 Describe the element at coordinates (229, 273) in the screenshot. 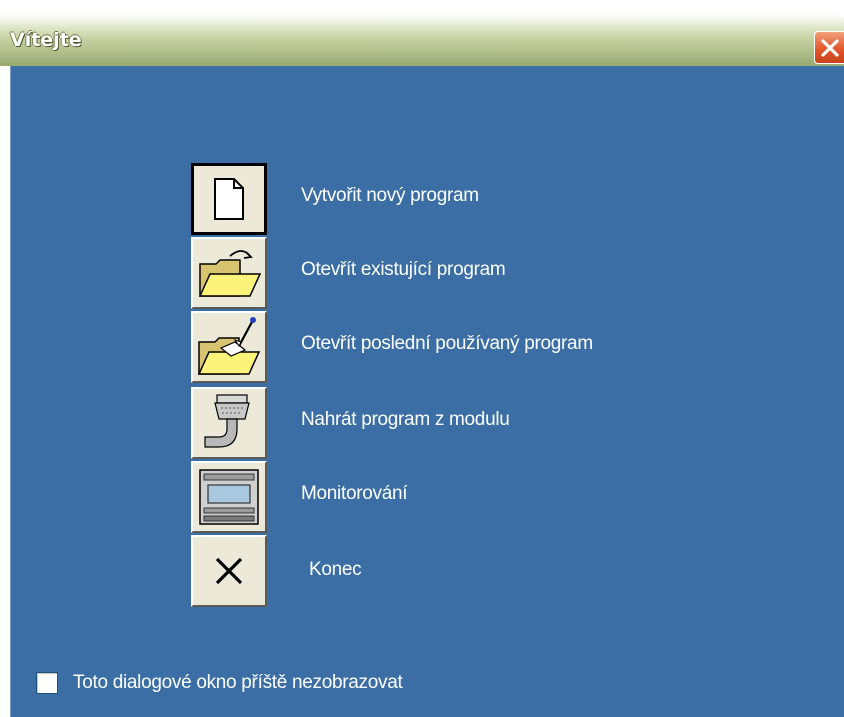

I see `open-program-button` at that location.